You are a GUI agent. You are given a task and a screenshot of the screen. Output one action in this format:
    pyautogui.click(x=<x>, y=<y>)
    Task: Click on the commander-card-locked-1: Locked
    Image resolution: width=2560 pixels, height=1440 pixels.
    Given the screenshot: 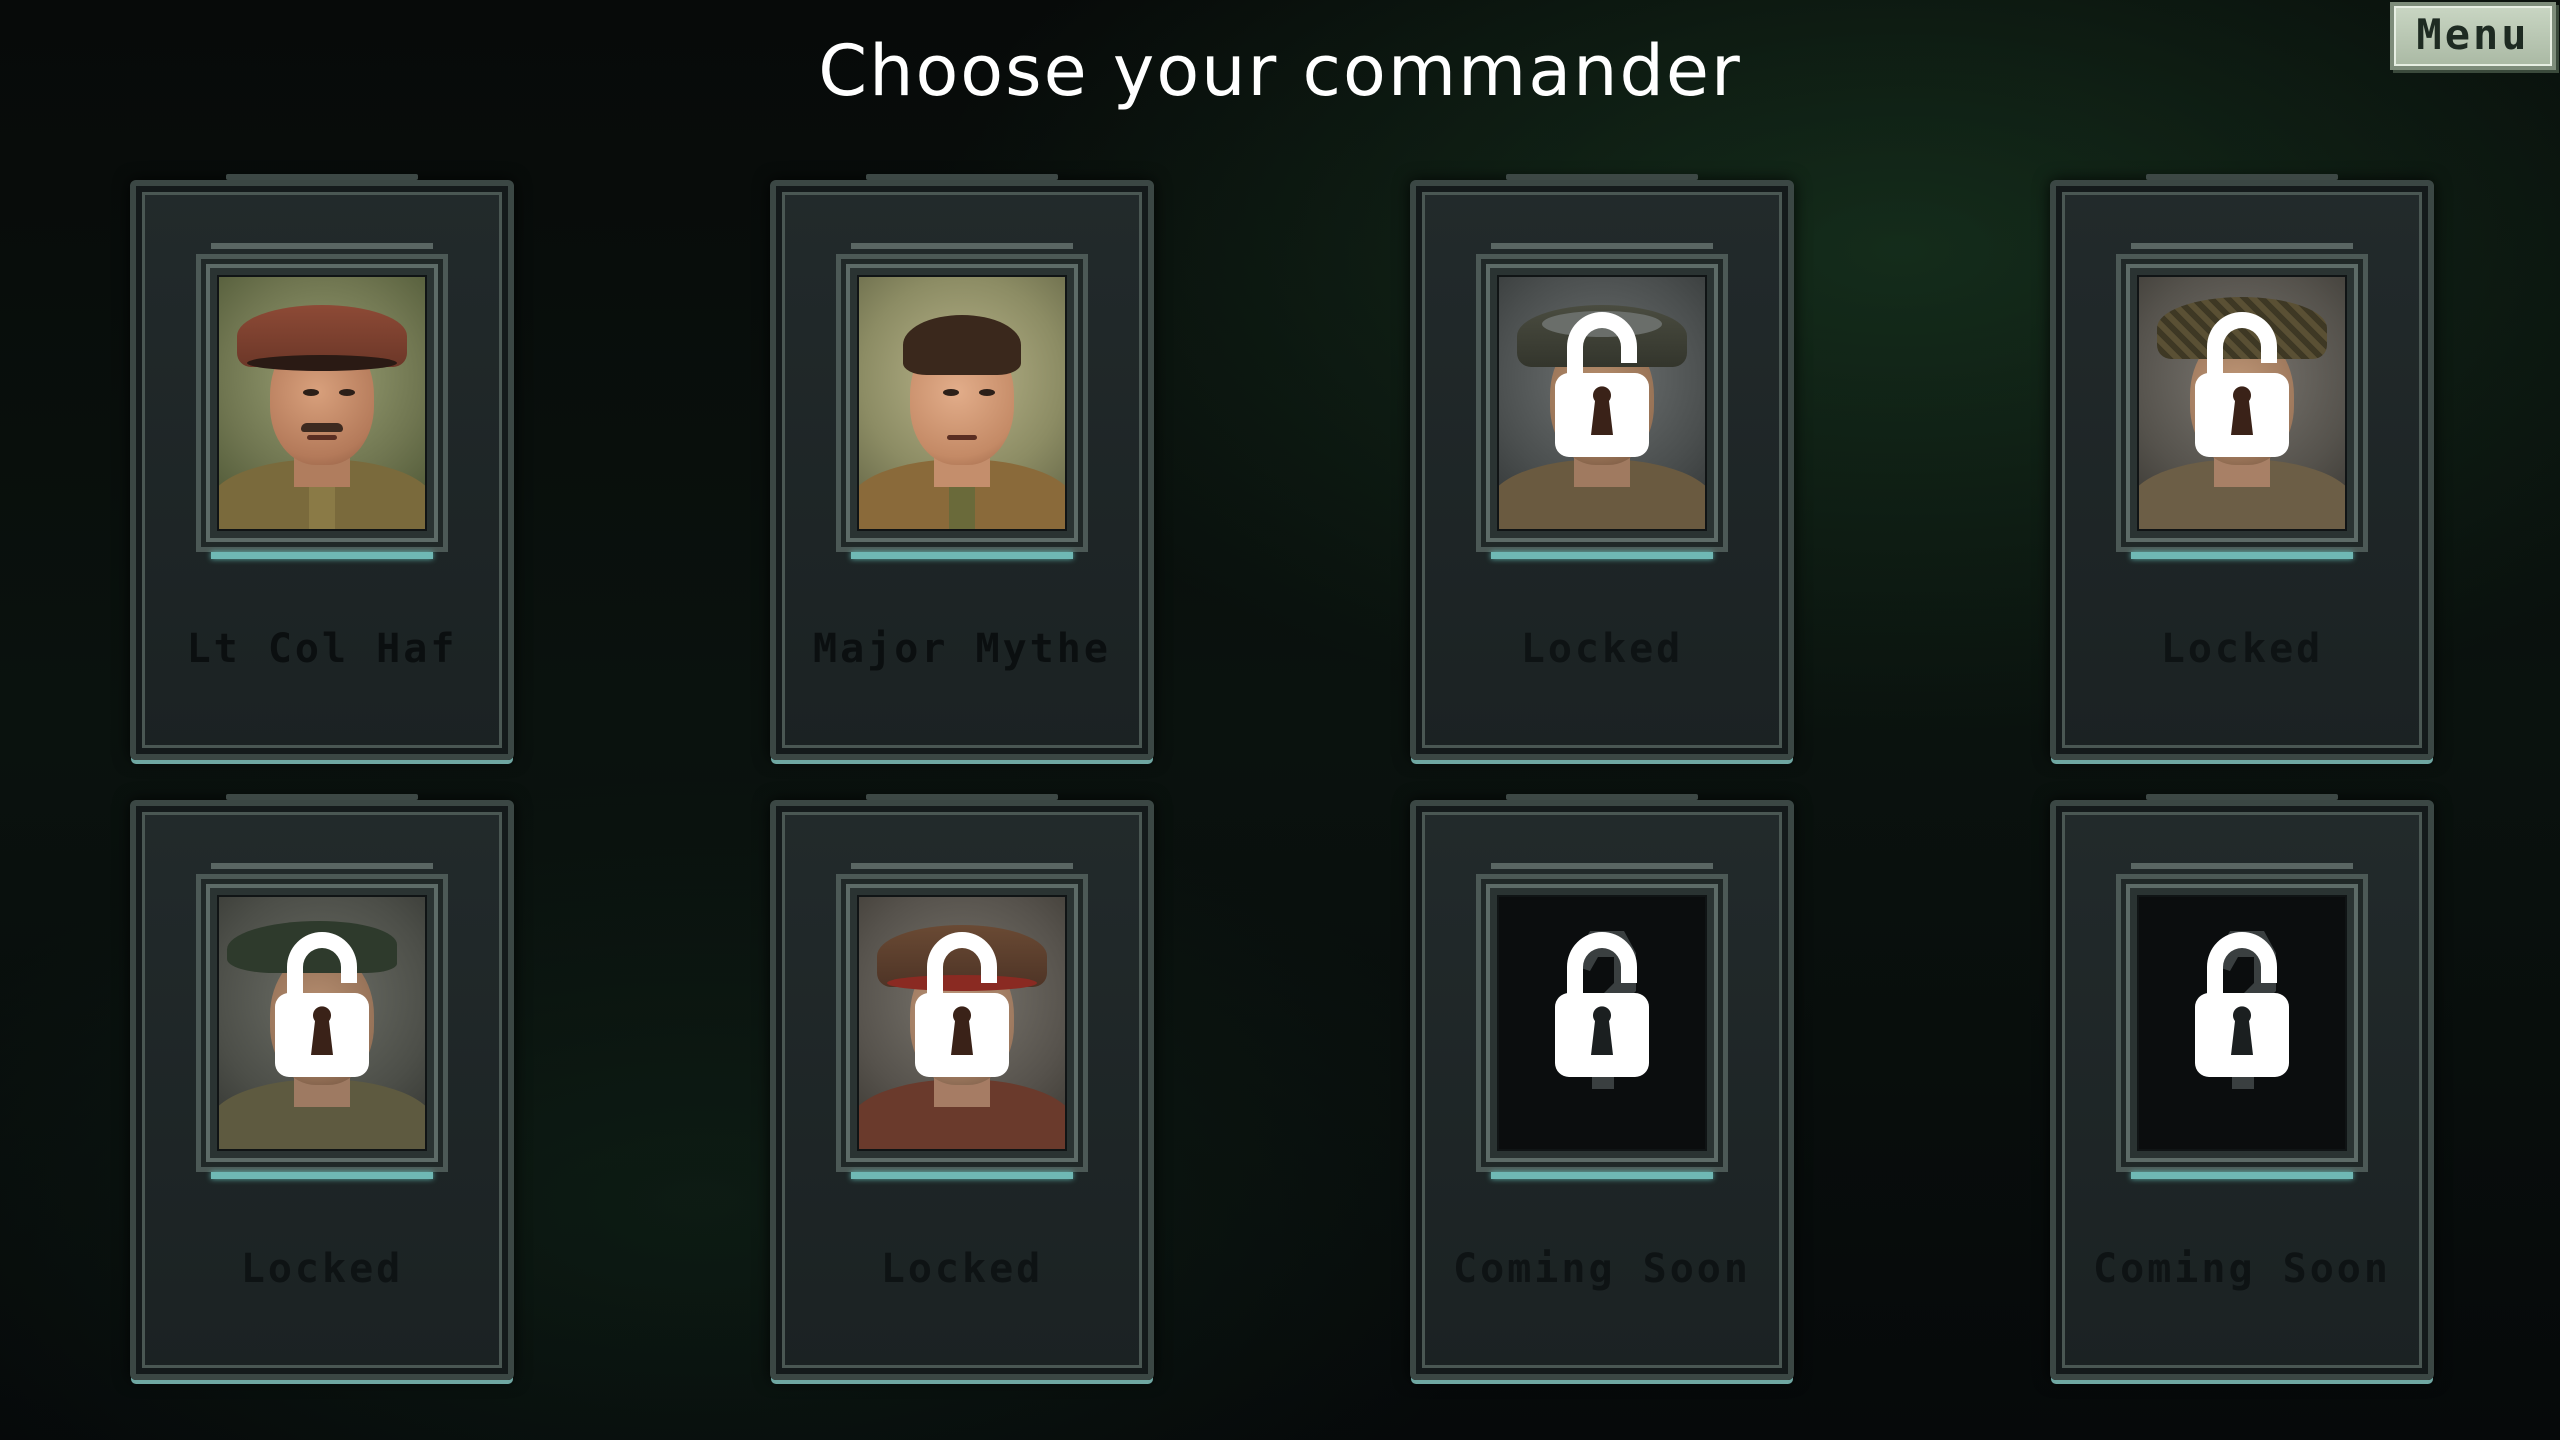 What is the action you would take?
    pyautogui.click(x=1602, y=467)
    